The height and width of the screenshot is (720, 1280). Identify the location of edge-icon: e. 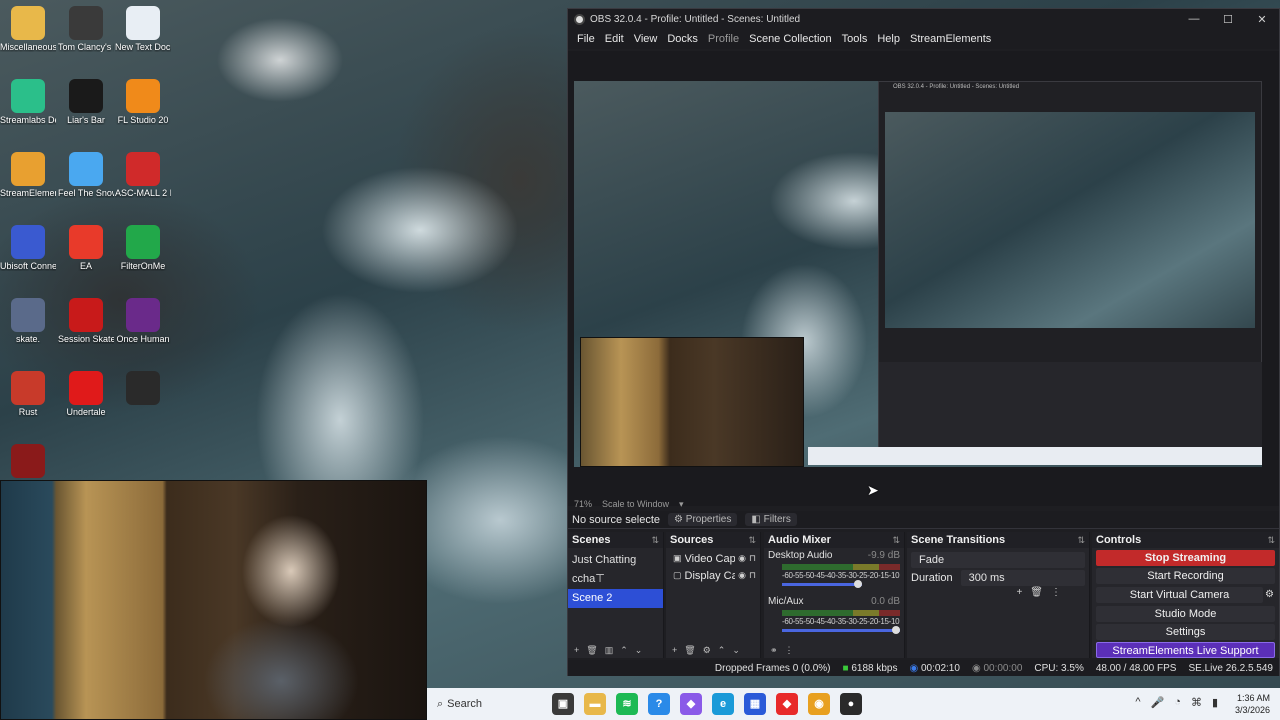
(723, 704).